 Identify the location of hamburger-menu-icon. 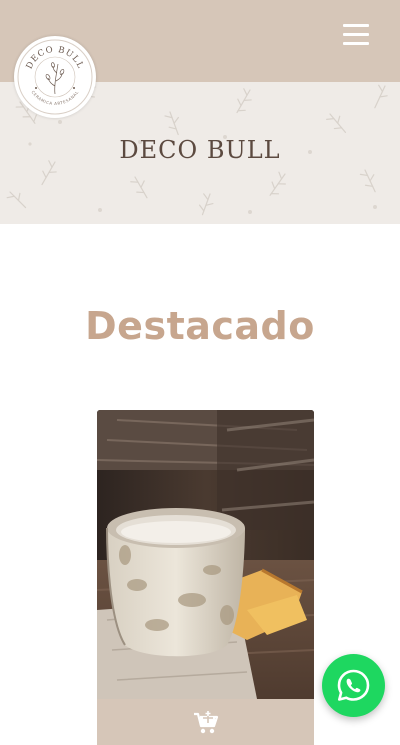
(356, 35).